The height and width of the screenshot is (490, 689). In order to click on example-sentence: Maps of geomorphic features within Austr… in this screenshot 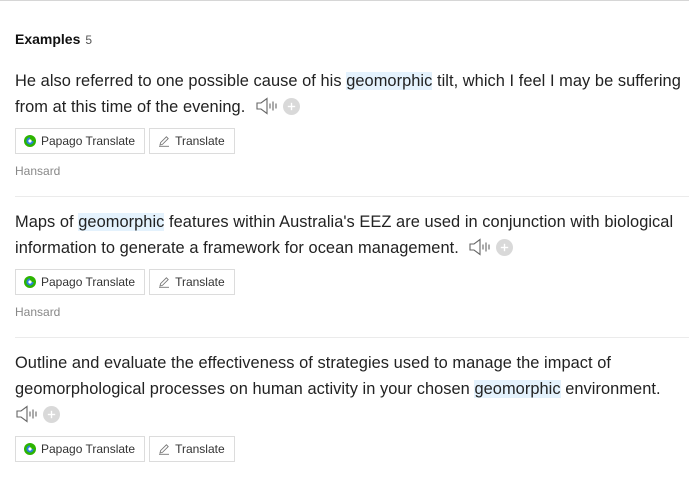, I will do `click(352, 235)`.